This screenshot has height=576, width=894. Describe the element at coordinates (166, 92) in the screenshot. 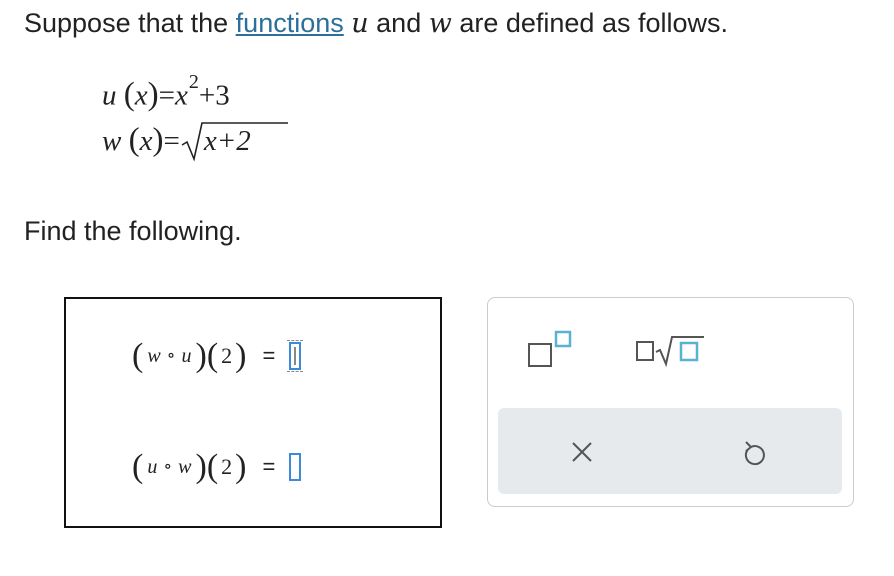

I see `u-definition: u (x)=x2+3` at that location.